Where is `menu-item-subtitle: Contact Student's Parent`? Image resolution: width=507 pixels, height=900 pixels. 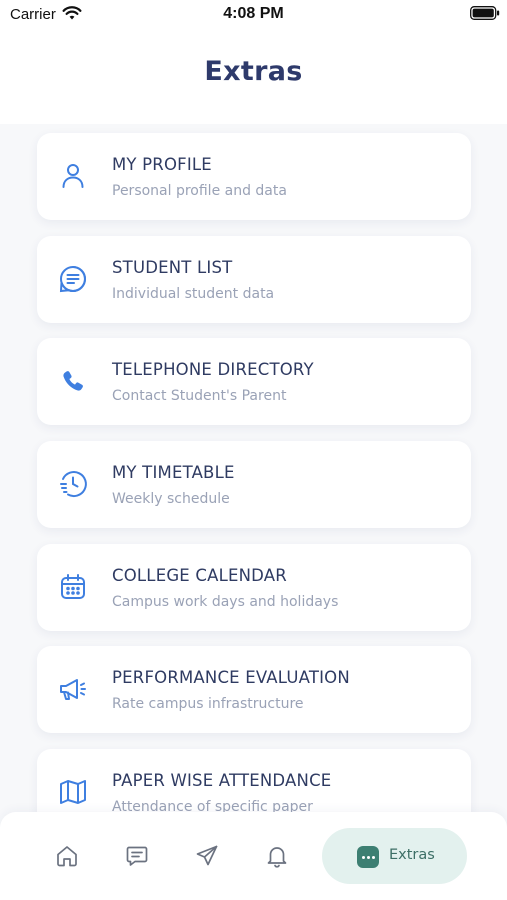 menu-item-subtitle: Contact Student's Parent is located at coordinates (199, 396).